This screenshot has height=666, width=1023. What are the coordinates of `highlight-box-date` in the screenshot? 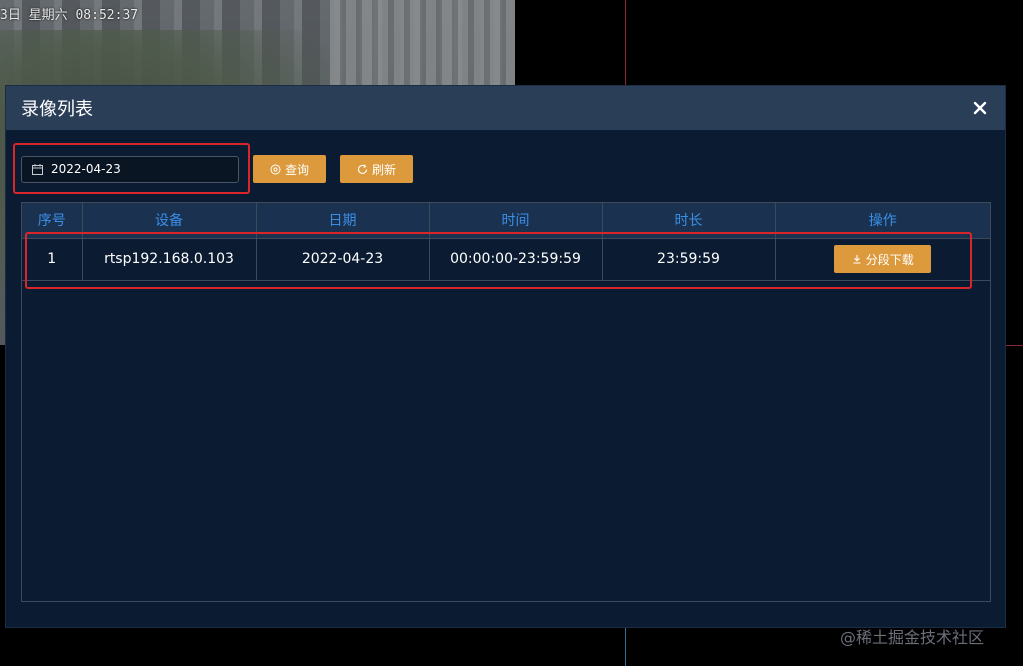 It's located at (131, 168).